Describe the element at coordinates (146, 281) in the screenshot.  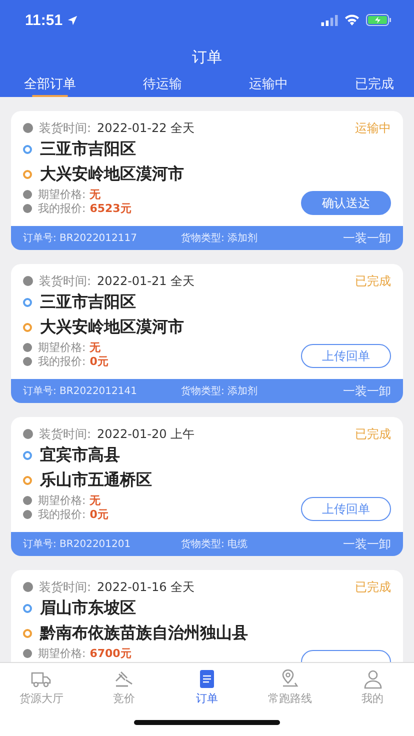
I see `time-value: 2022-01-21 全天` at that location.